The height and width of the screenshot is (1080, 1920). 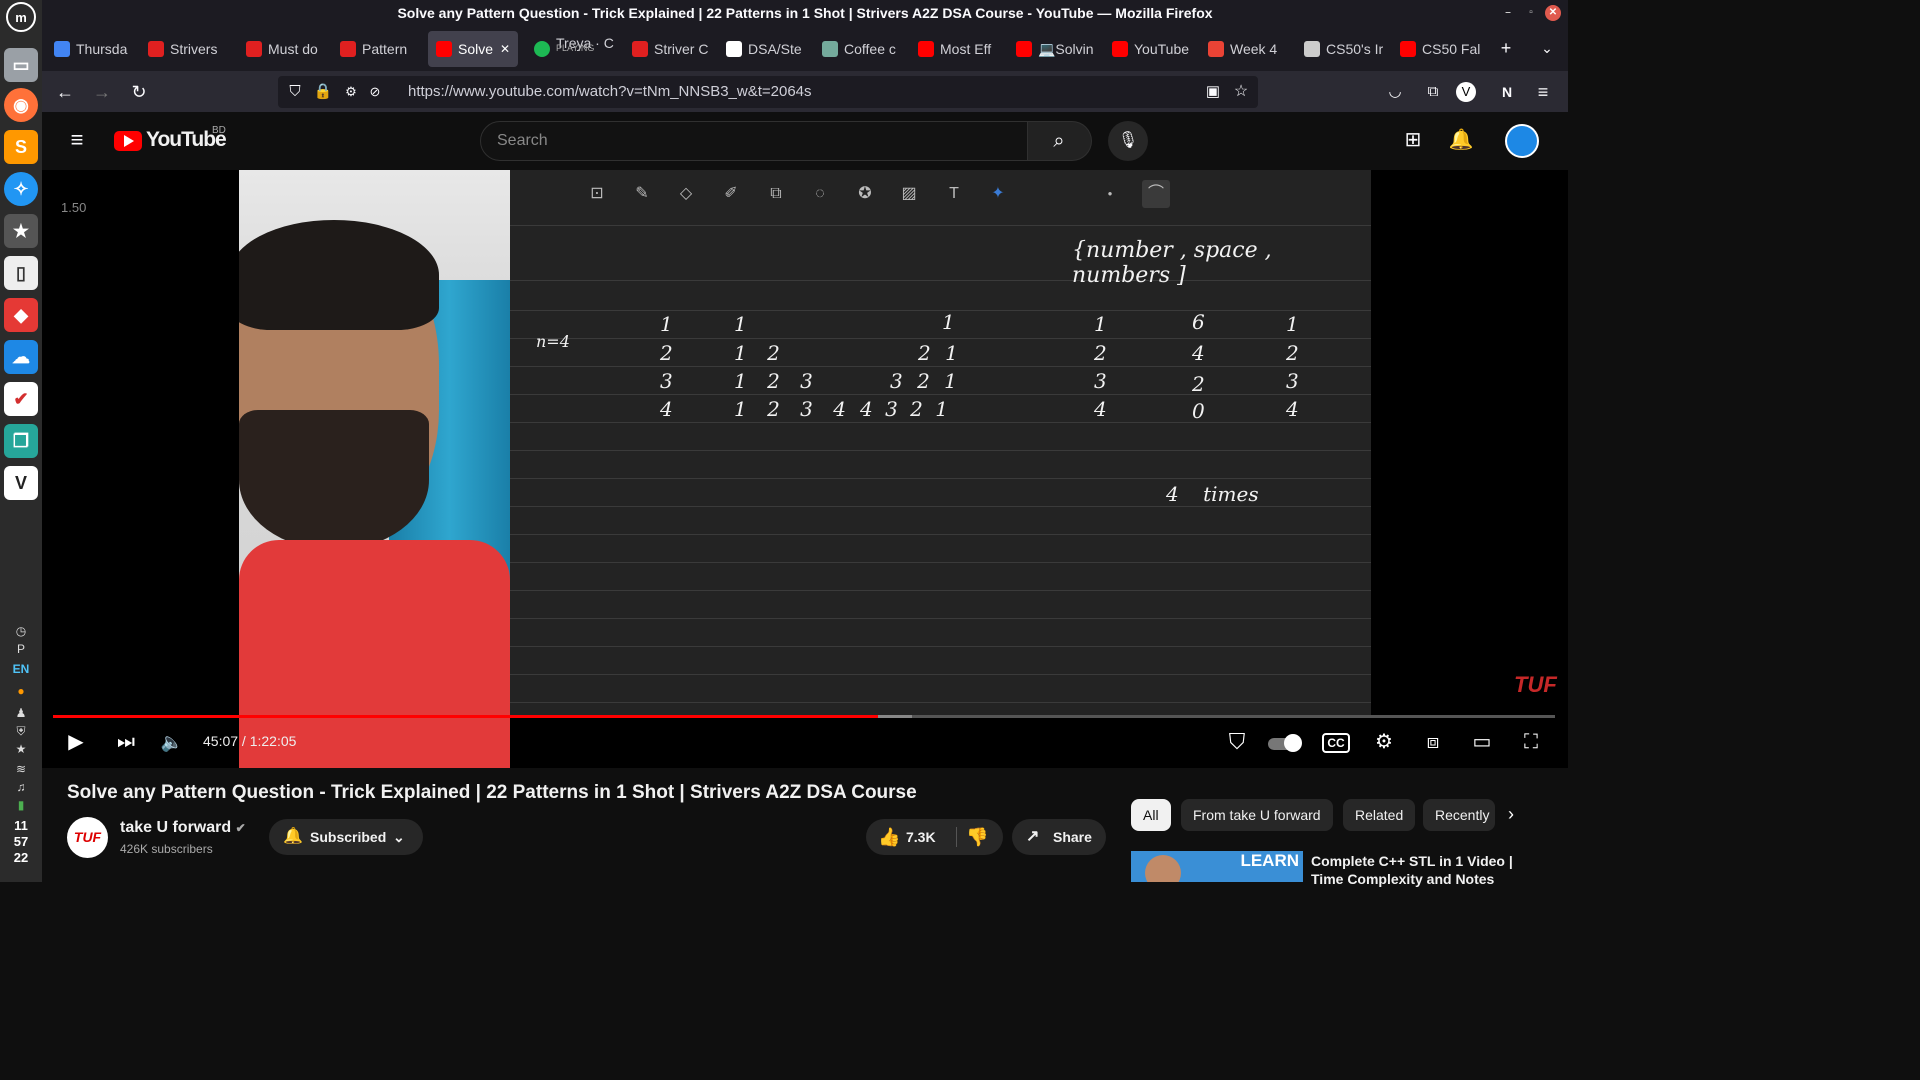 I want to click on avatar, so click(x=1522, y=141).